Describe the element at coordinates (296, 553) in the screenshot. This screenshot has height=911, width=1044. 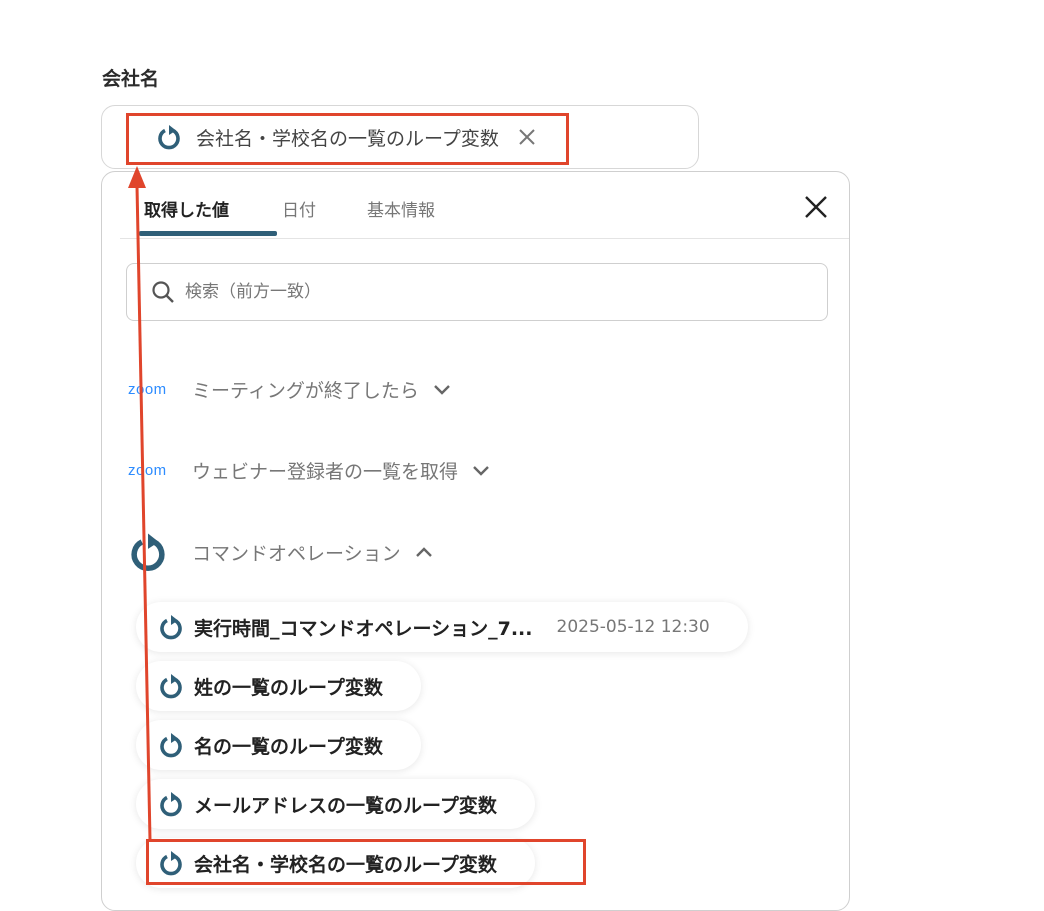
I see `group-label: コマンドオペレーション` at that location.